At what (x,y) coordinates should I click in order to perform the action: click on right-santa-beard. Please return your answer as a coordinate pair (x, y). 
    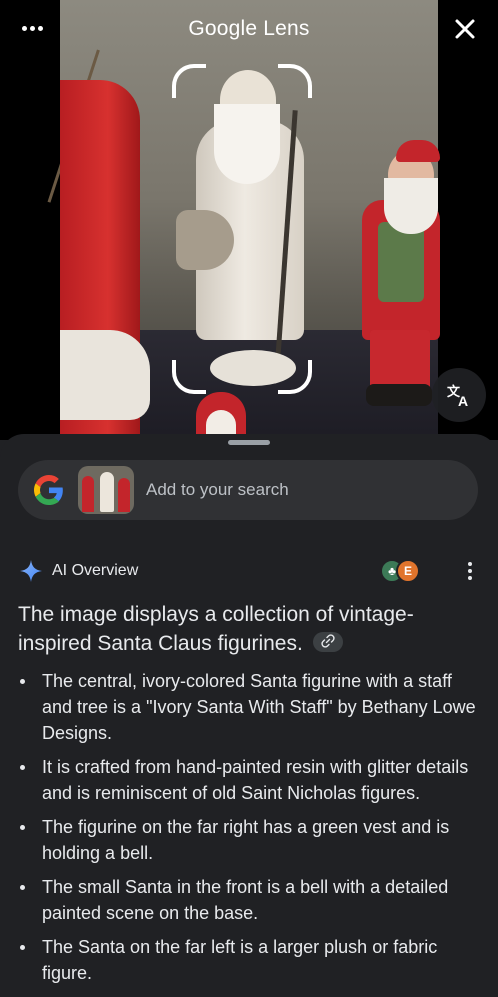
    Looking at the image, I should click on (411, 206).